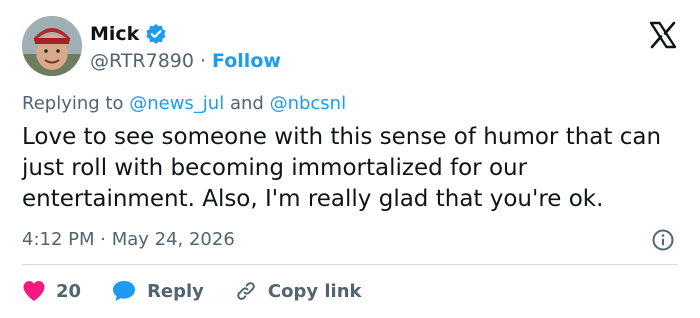 Image resolution: width=700 pixels, height=318 pixels. I want to click on comment-bubble-icon, so click(124, 291).